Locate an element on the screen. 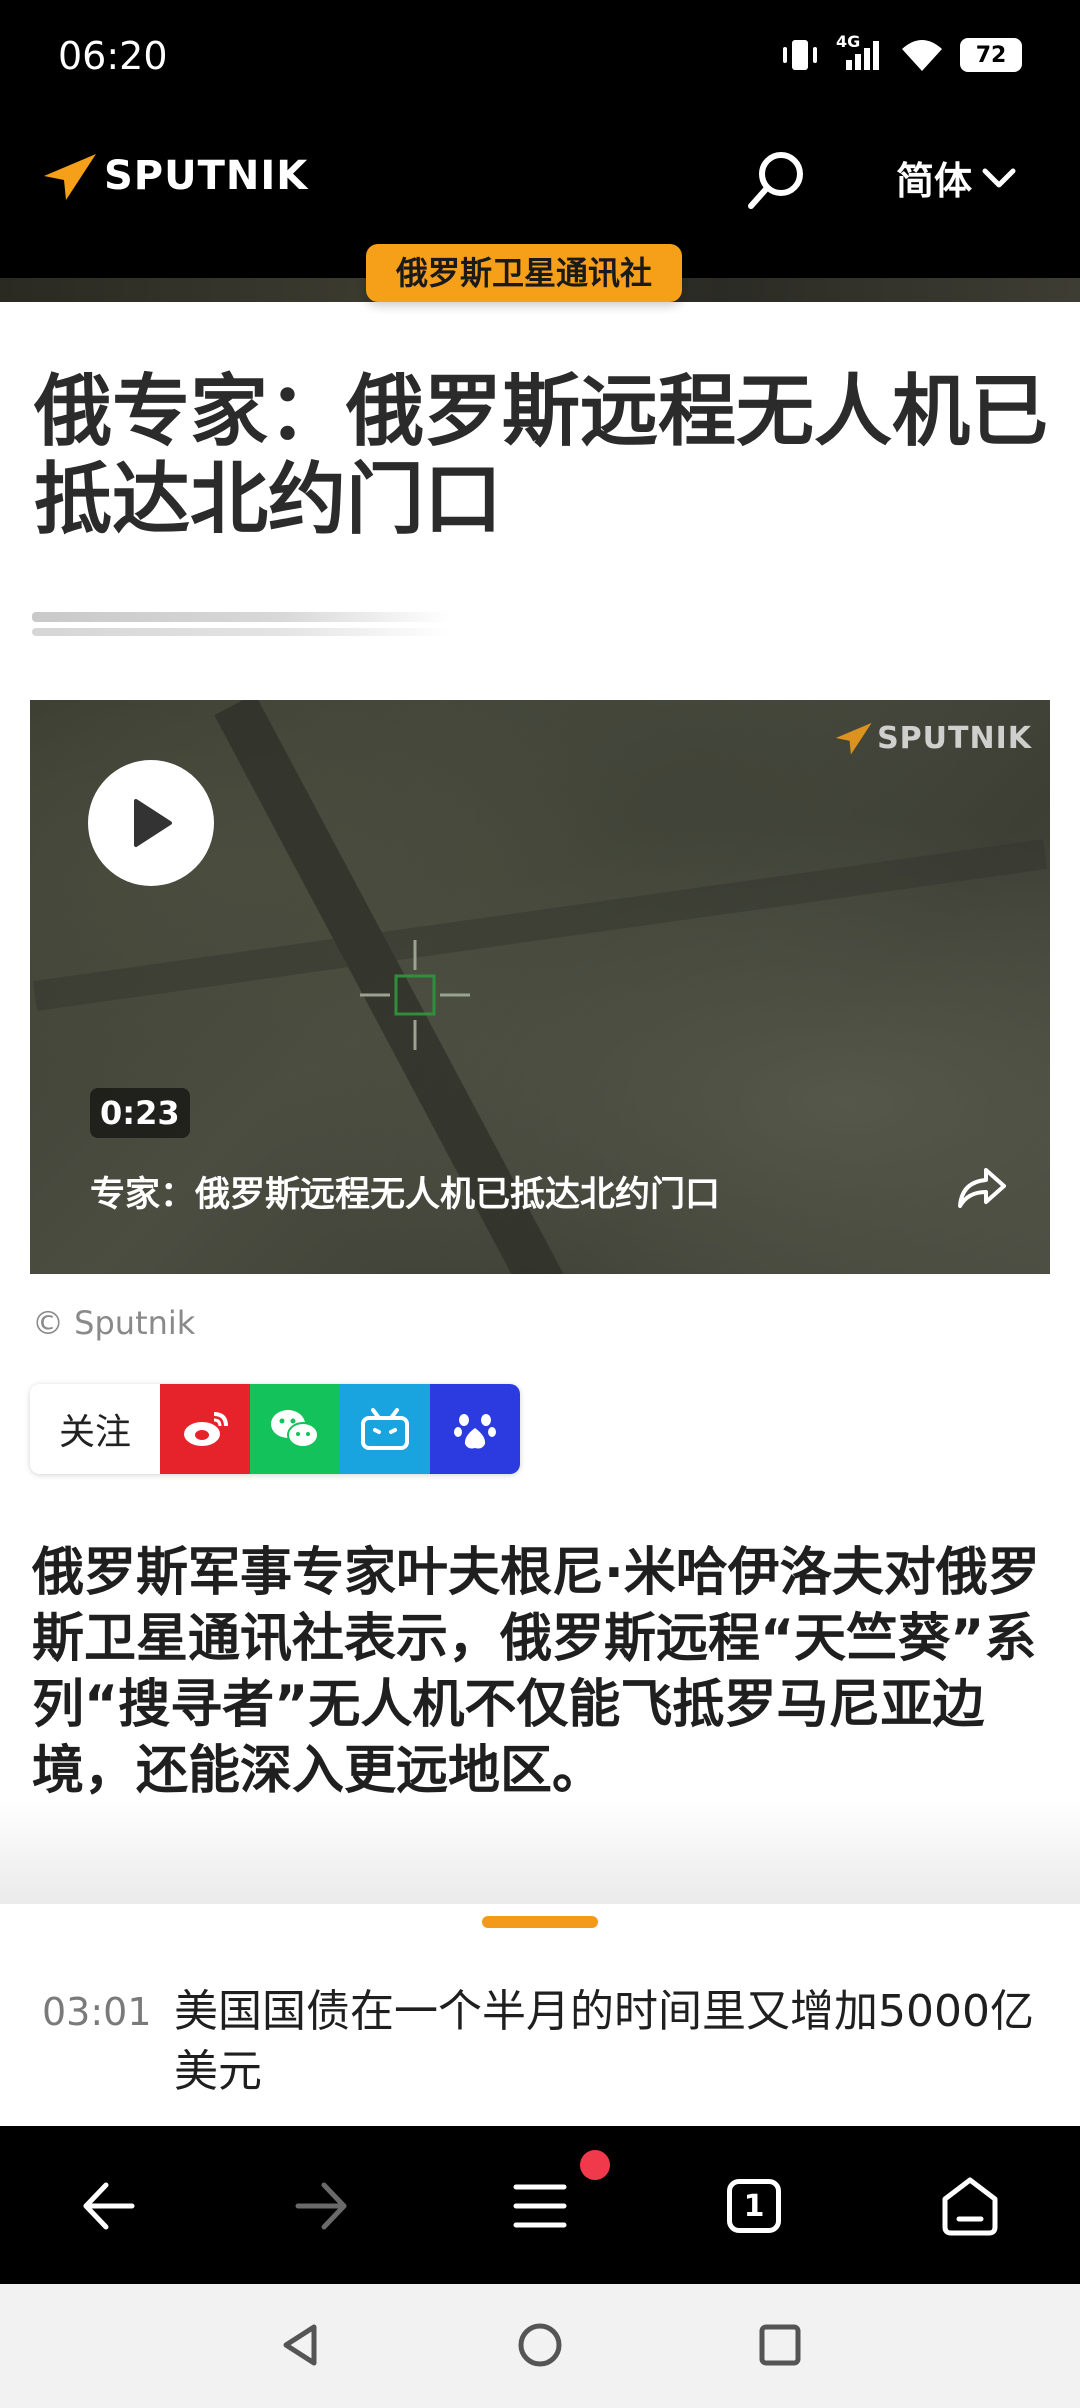 The image size is (1080, 2408). title-divider-shadow is located at coordinates (241, 632).